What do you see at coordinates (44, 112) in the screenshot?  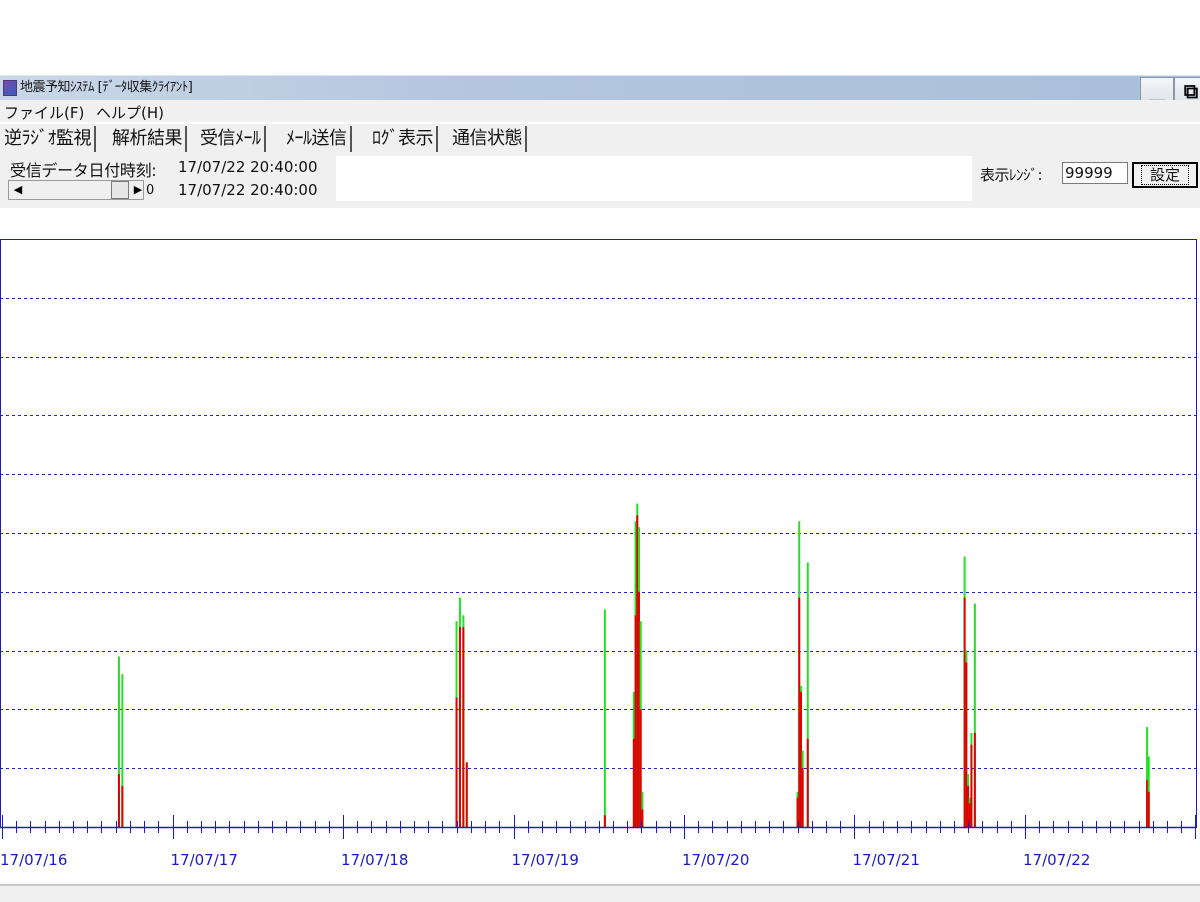 I see `menu-file: ファイル(F)` at bounding box center [44, 112].